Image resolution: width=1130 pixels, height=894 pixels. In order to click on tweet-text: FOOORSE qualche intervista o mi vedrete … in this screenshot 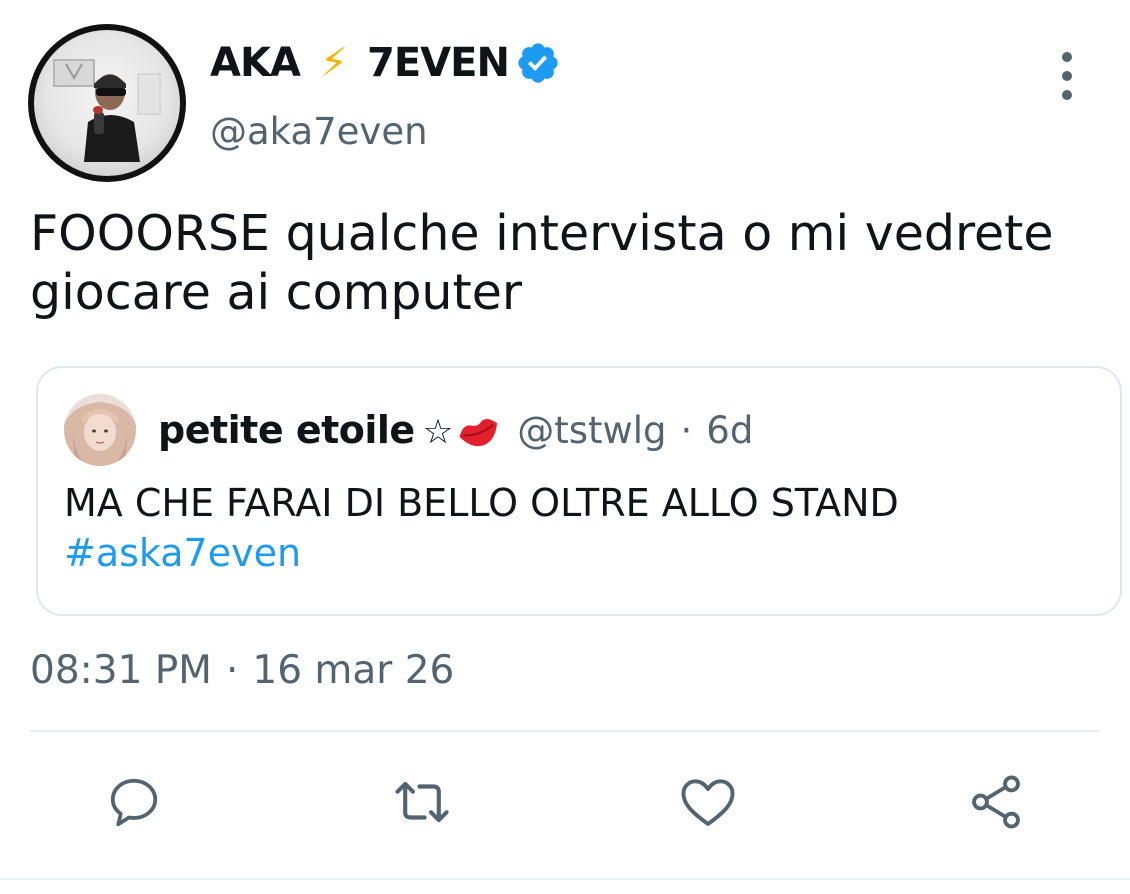, I will do `click(542, 263)`.